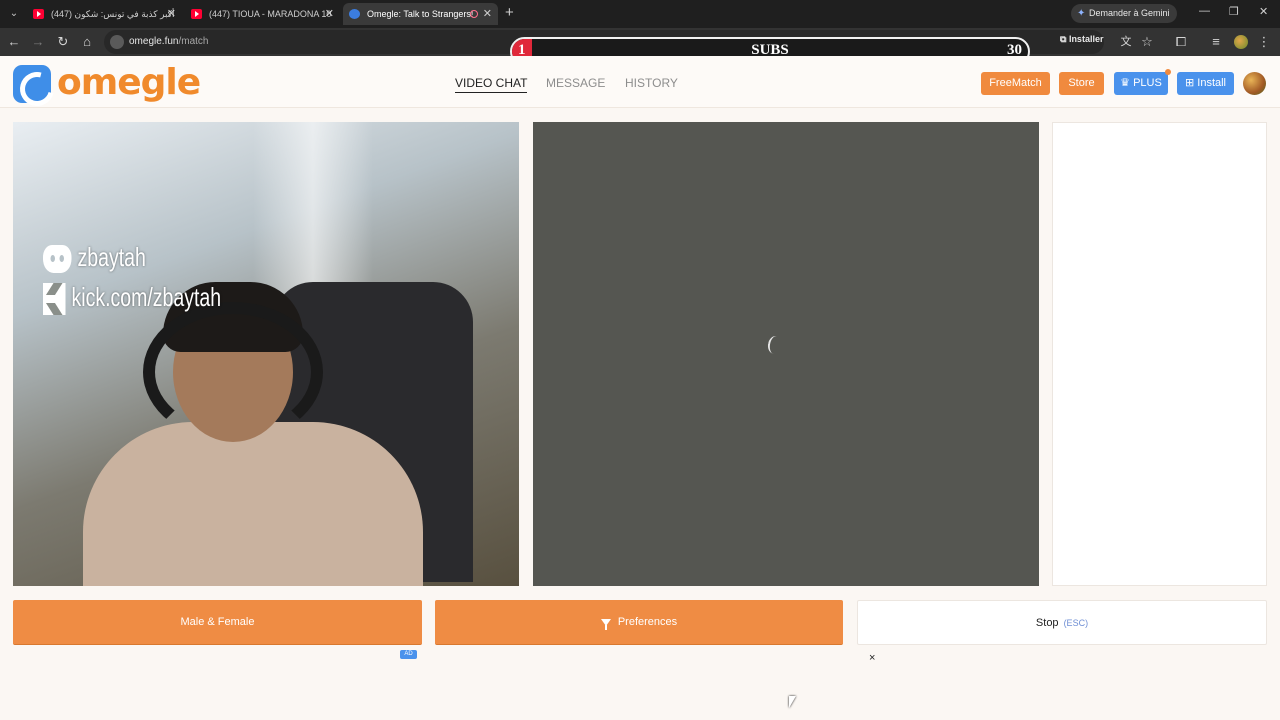  Describe the element at coordinates (193, 41) in the screenshot. I see `url-path: /match` at that location.